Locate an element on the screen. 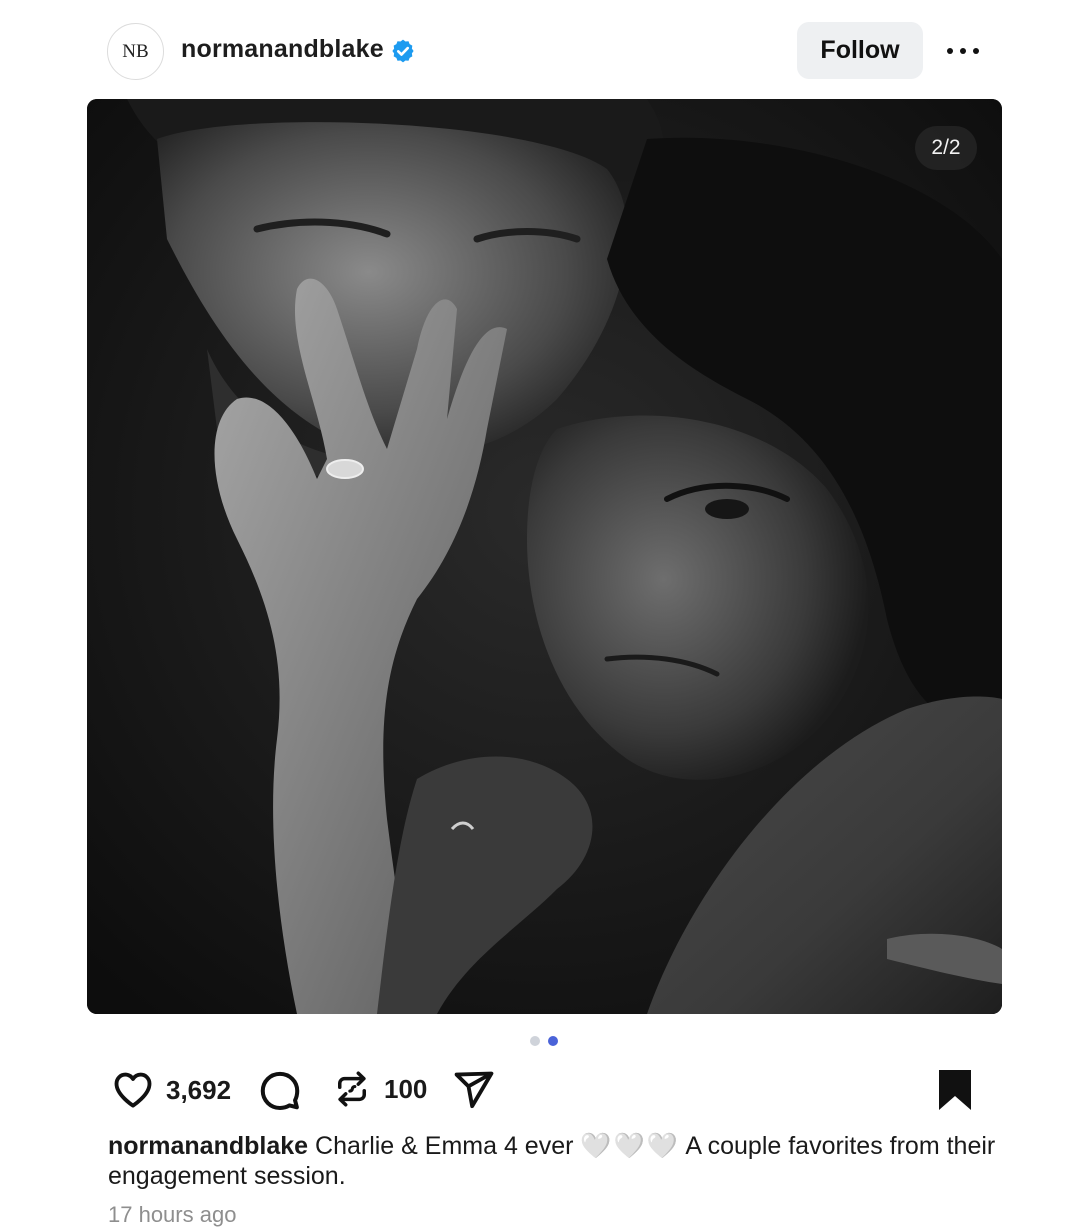  like-button: 3,692 is located at coordinates (170, 1090).